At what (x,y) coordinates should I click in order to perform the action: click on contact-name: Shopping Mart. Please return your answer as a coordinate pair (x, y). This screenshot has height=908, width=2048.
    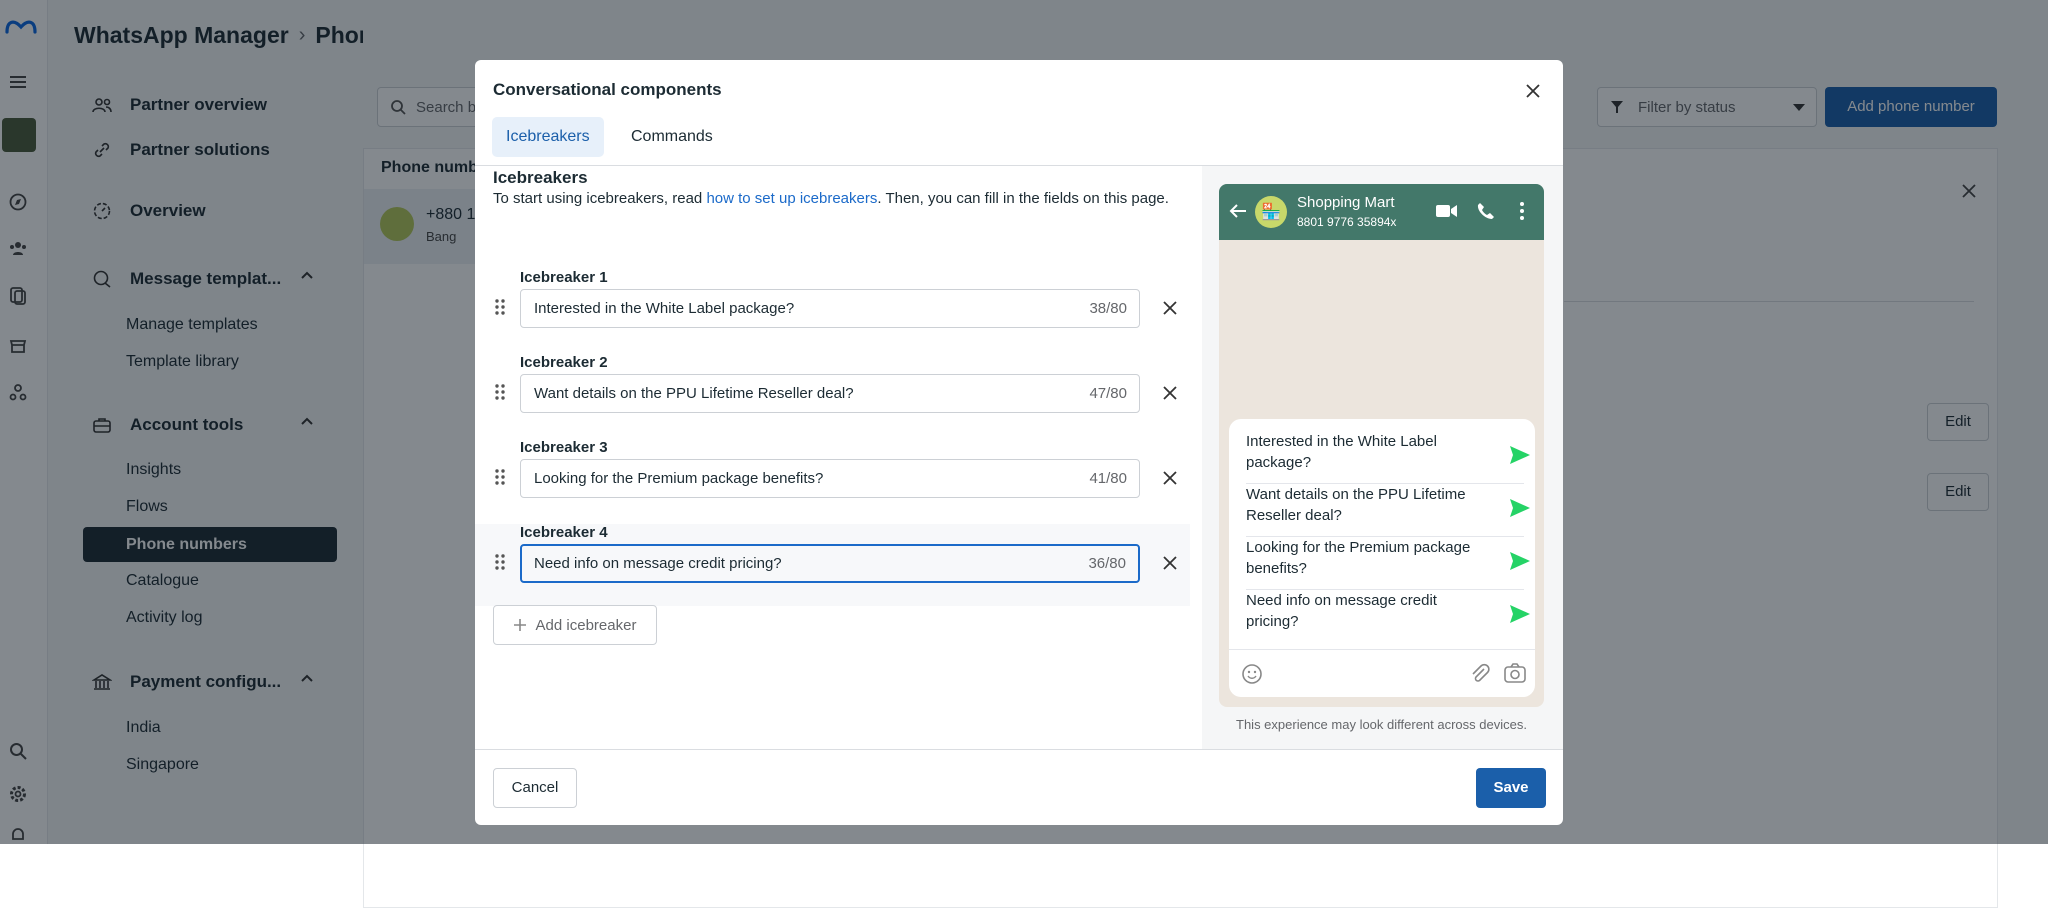
    Looking at the image, I should click on (1346, 202).